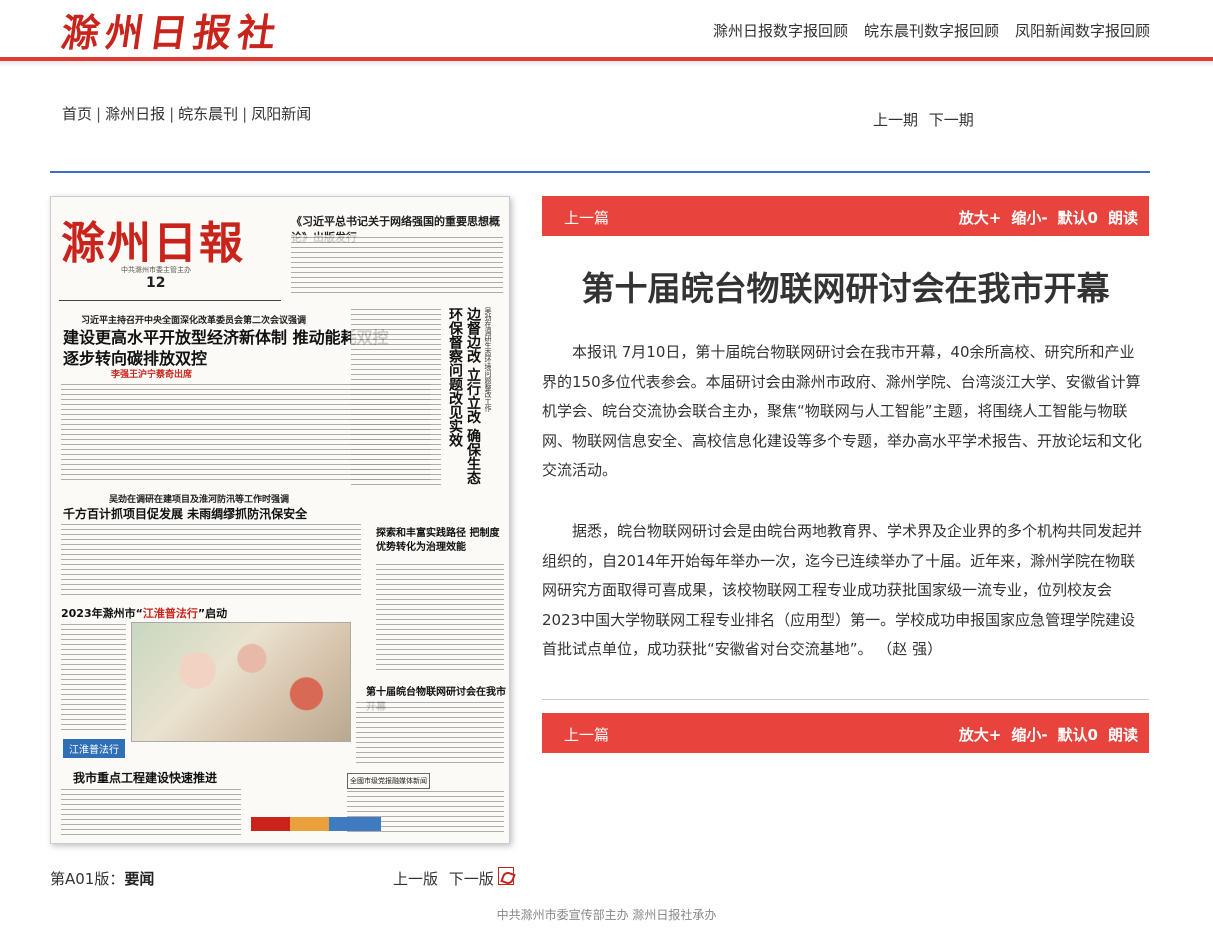 This screenshot has height=935, width=1213. Describe the element at coordinates (845, 288) in the screenshot. I see `article-title: 第十届皖台物联网研讨会在我市开幕` at that location.